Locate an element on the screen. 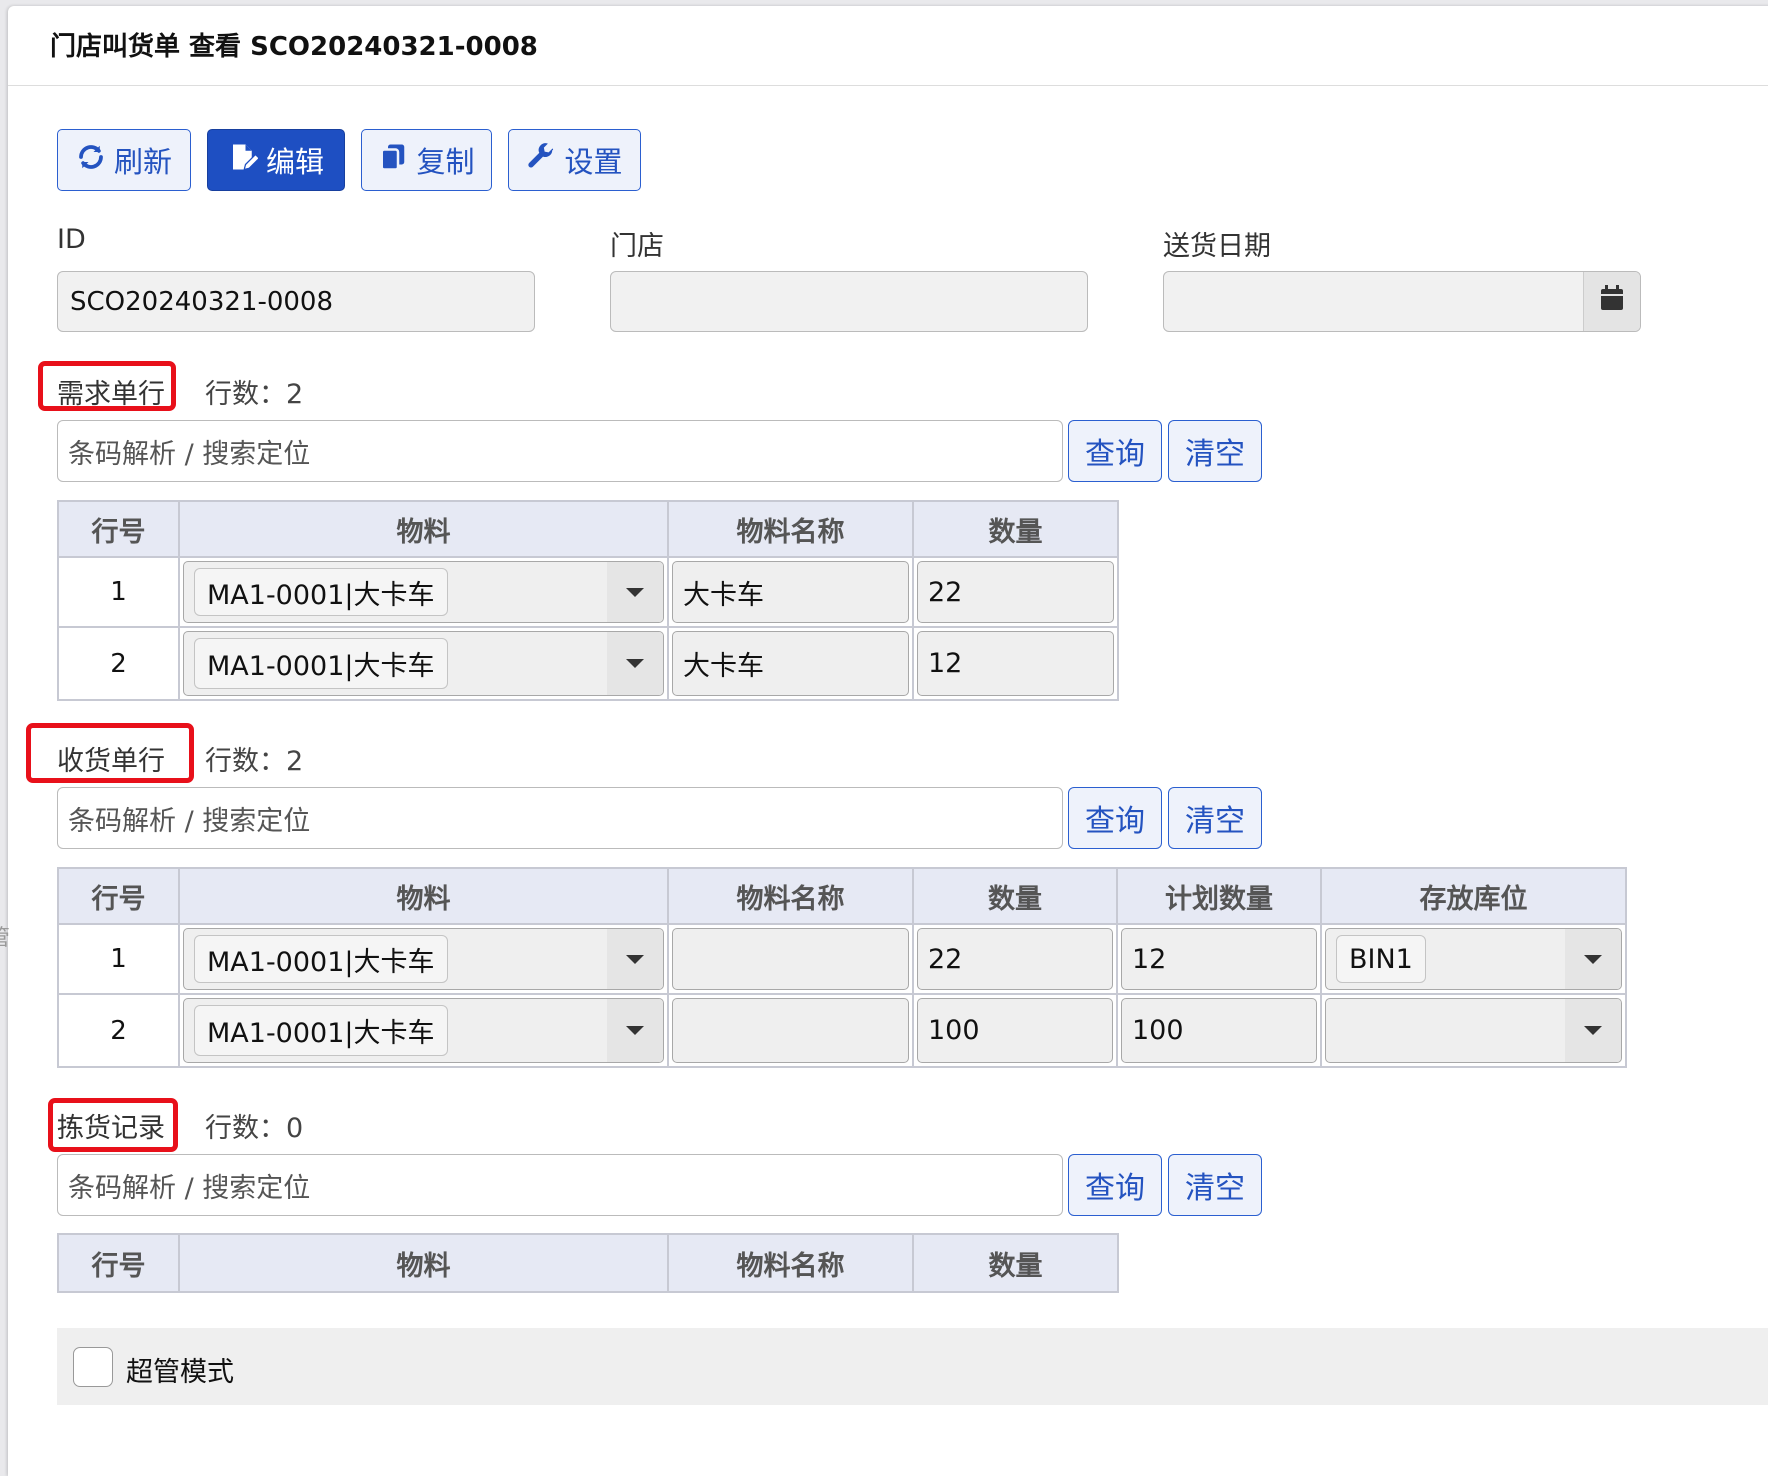 Image resolution: width=1768 pixels, height=1476 pixels. calendar-button is located at coordinates (1611, 301).